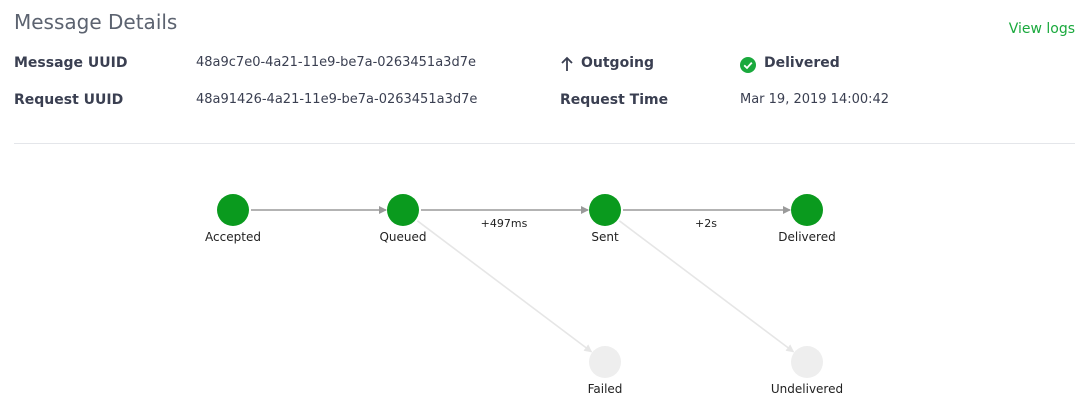  What do you see at coordinates (807, 210) in the screenshot?
I see `node-delivered` at bounding box center [807, 210].